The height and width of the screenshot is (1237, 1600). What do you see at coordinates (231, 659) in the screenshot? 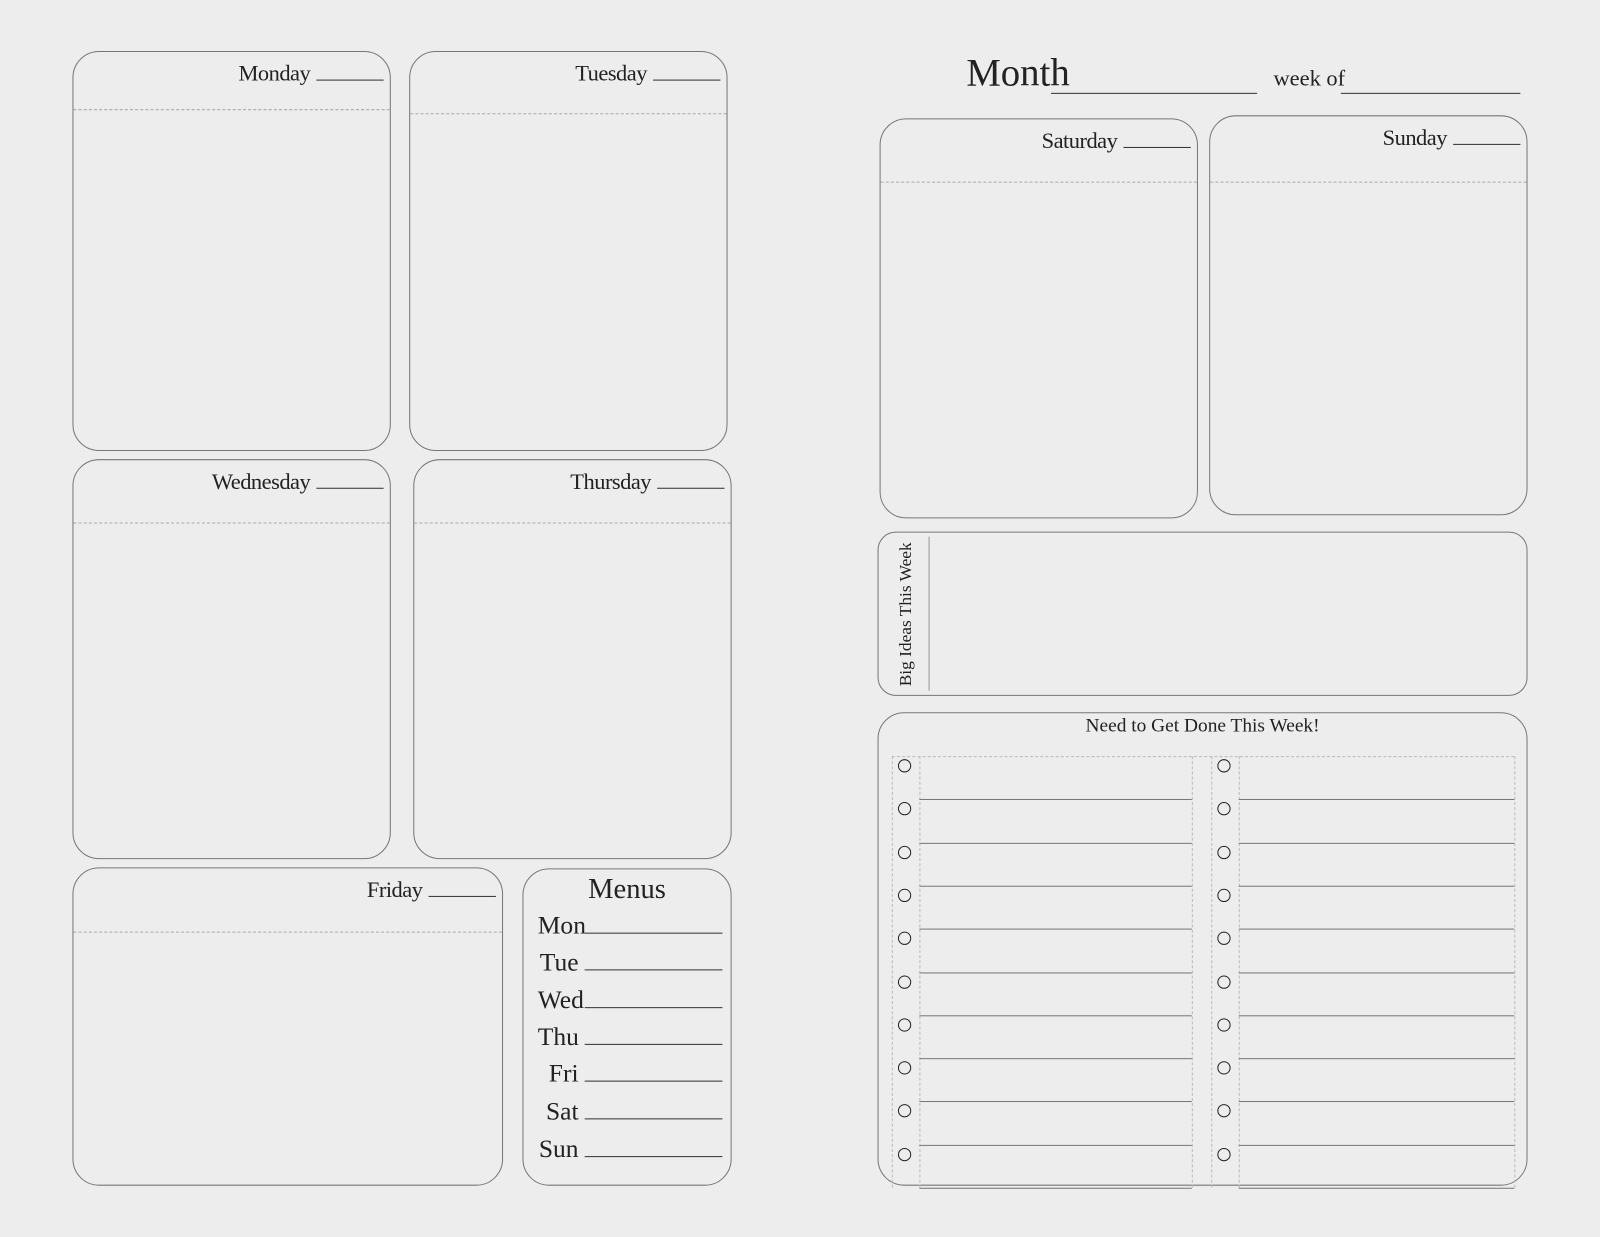
I see `wednesday-box: Wednesday` at bounding box center [231, 659].